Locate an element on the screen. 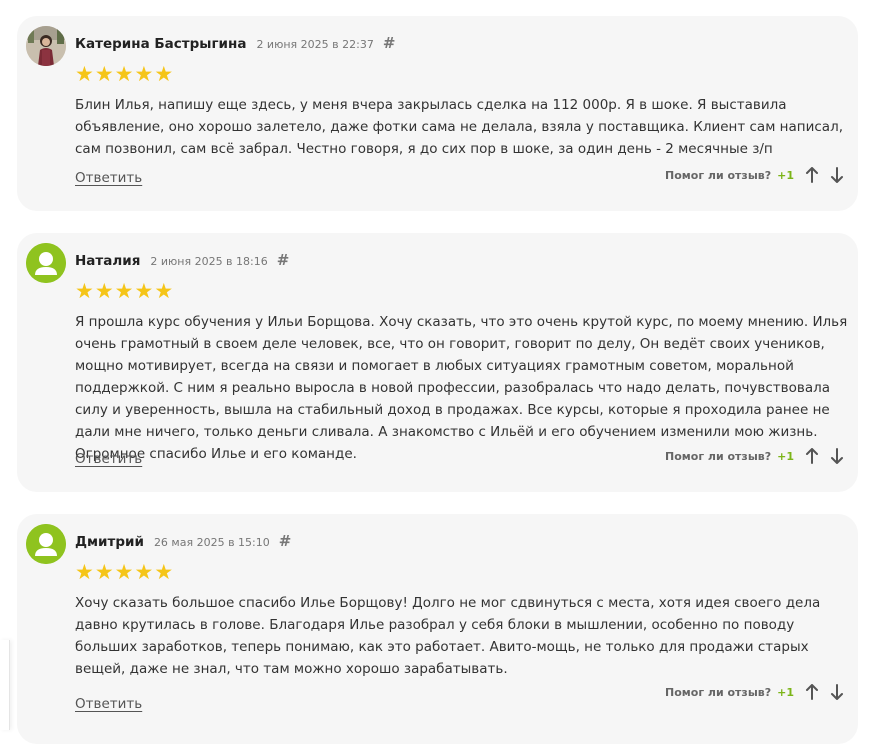  author-name: Катерина Бастрыгина is located at coordinates (161, 44).